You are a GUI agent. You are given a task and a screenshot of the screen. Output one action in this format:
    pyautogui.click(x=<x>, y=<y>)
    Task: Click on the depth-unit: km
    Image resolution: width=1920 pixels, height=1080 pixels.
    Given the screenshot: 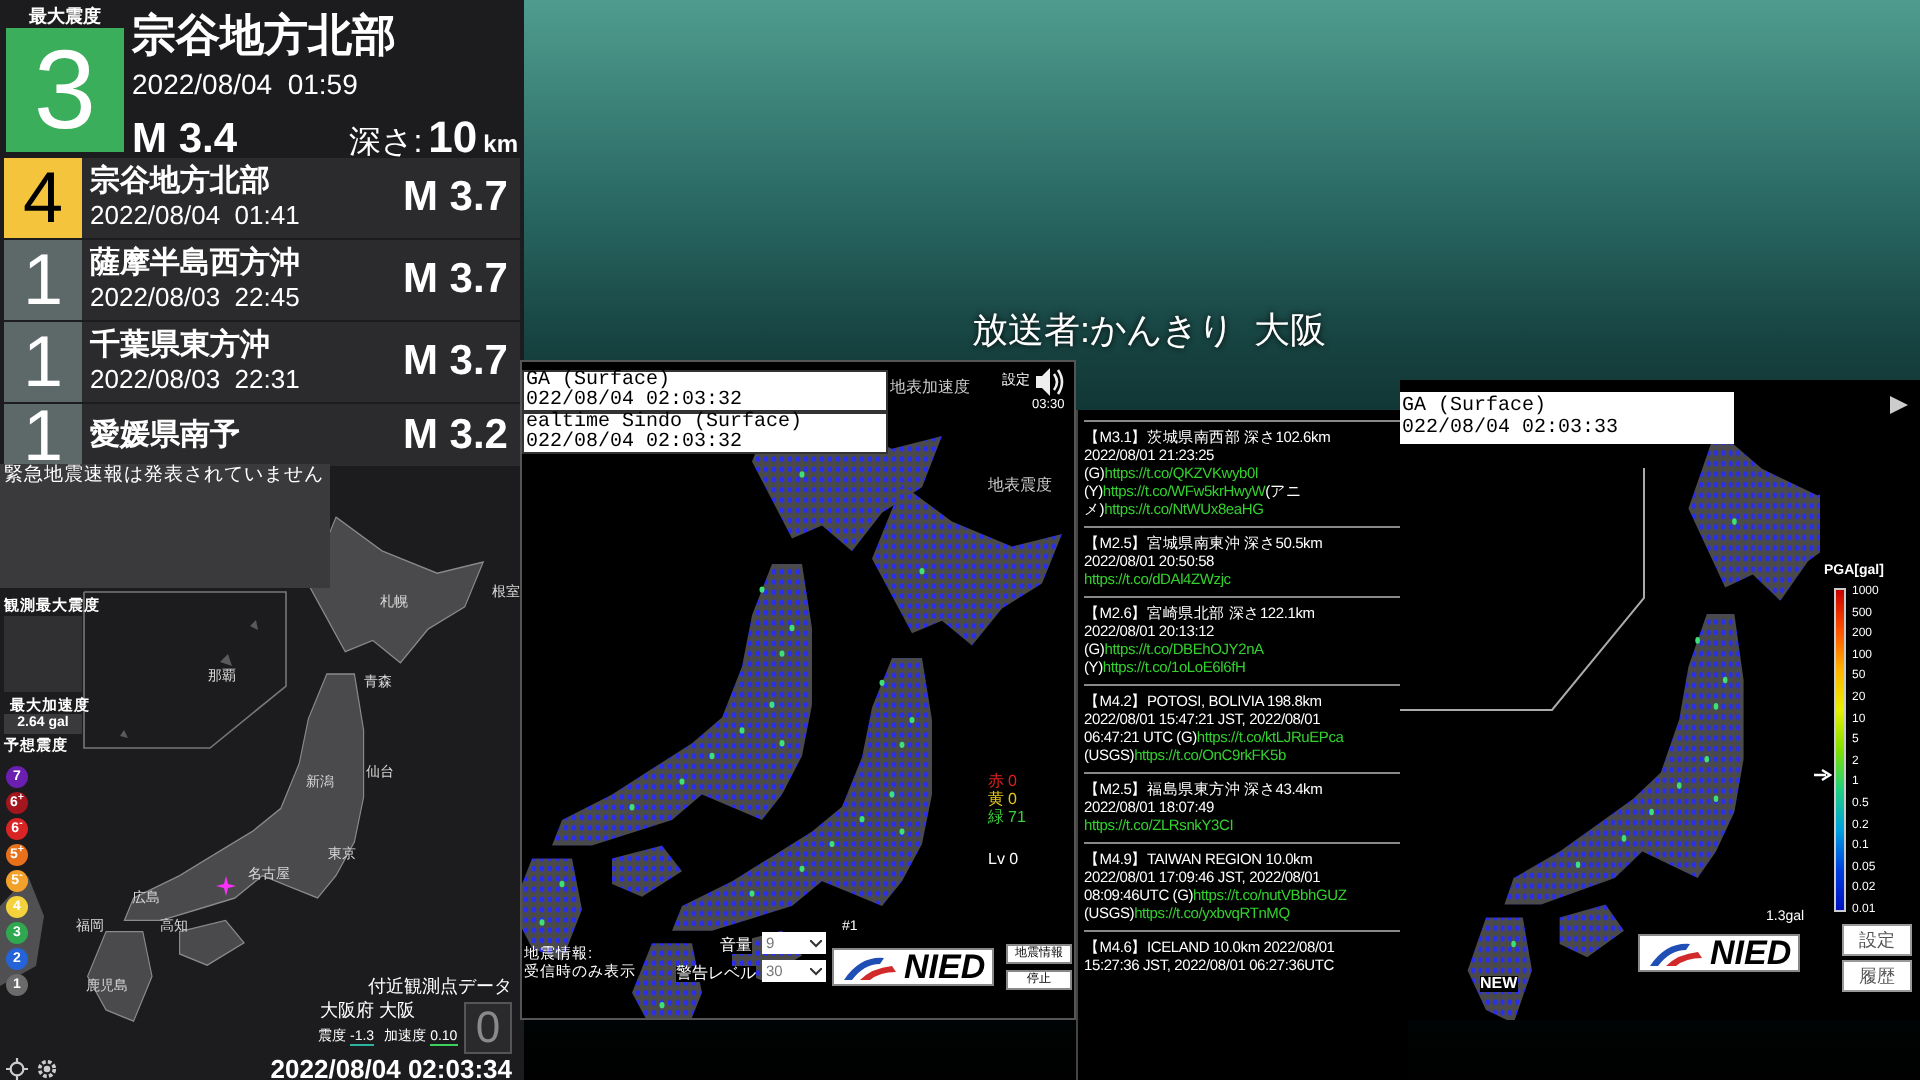 What is the action you would take?
    pyautogui.click(x=500, y=145)
    